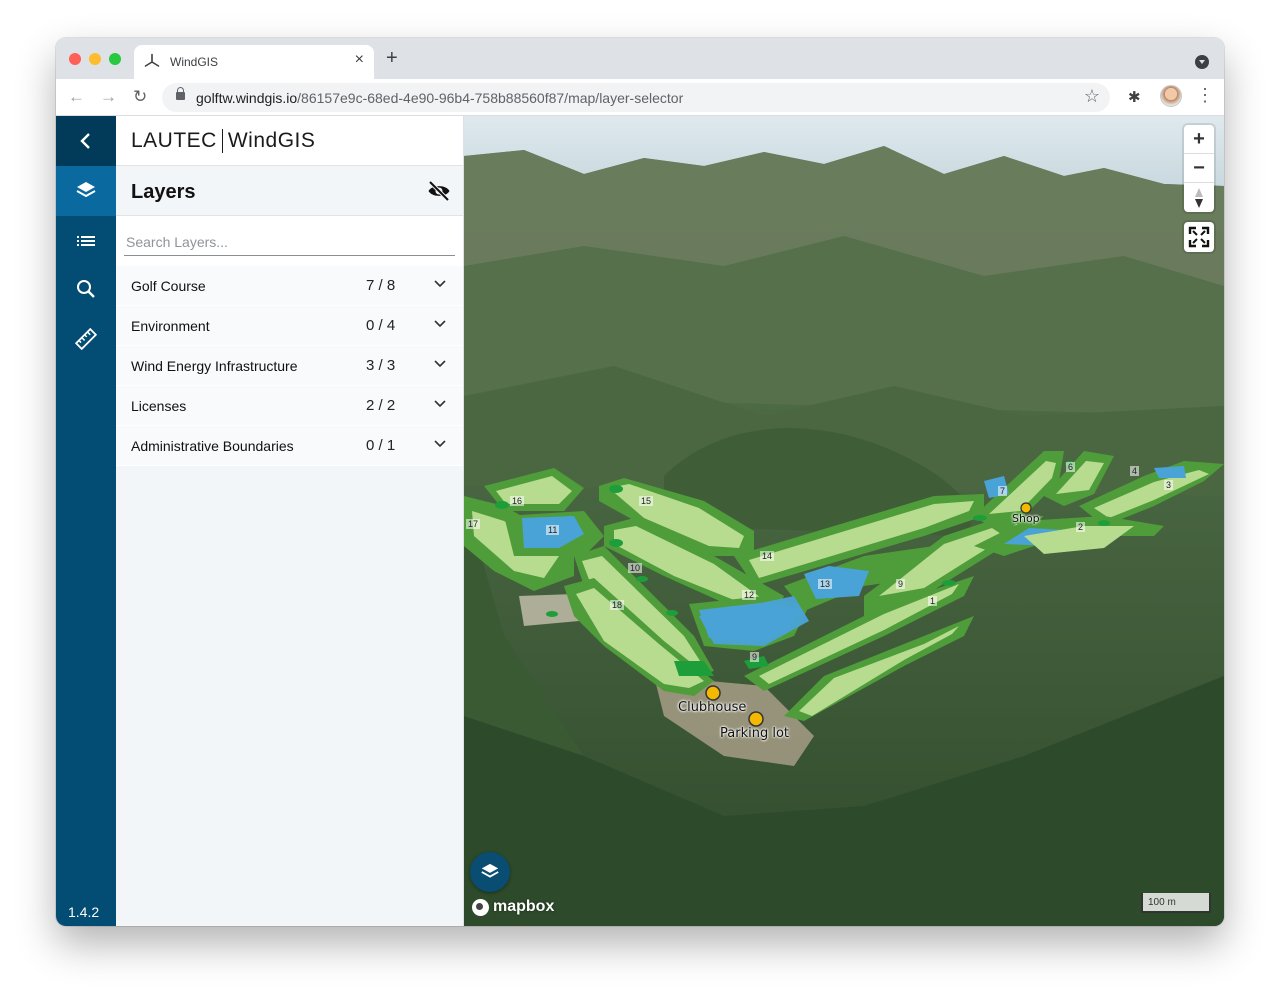 This screenshot has width=1280, height=1000. I want to click on layer-group-administrative-boundaries: Administrative Boundaries 0 / 1, so click(289, 446).